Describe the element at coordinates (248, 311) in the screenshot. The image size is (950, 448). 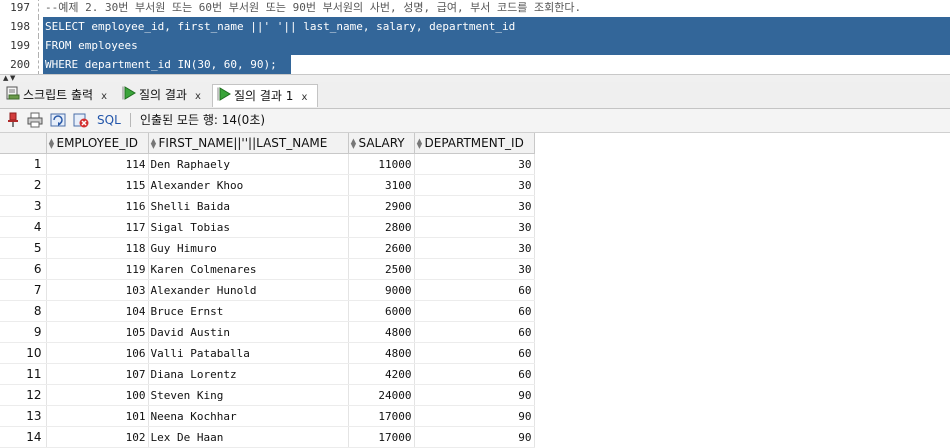
I see `cell-full-name: Bruce Ernst` at that location.